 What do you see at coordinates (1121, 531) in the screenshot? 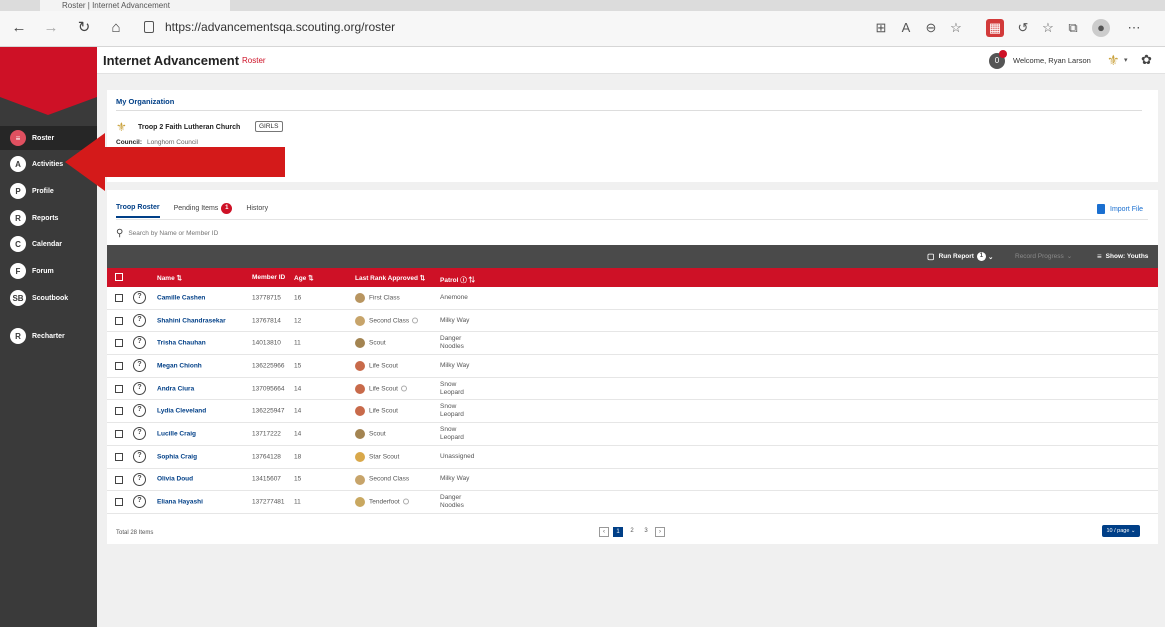
I see `per-page-select: 10 / page ⌄` at bounding box center [1121, 531].